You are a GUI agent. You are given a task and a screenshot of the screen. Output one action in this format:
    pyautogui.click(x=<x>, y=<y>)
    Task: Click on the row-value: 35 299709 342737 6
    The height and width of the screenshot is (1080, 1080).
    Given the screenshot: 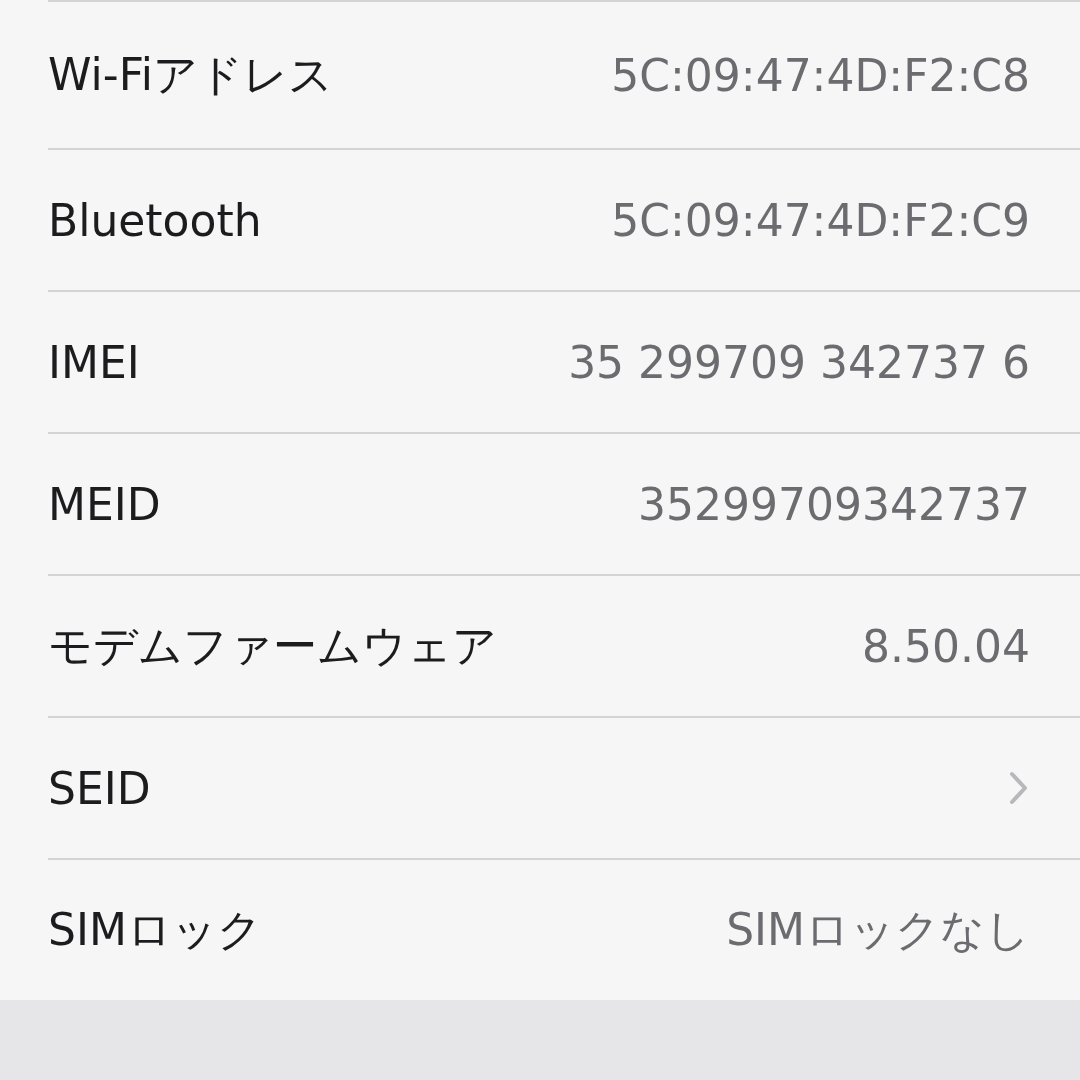 What is the action you would take?
    pyautogui.click(x=799, y=362)
    